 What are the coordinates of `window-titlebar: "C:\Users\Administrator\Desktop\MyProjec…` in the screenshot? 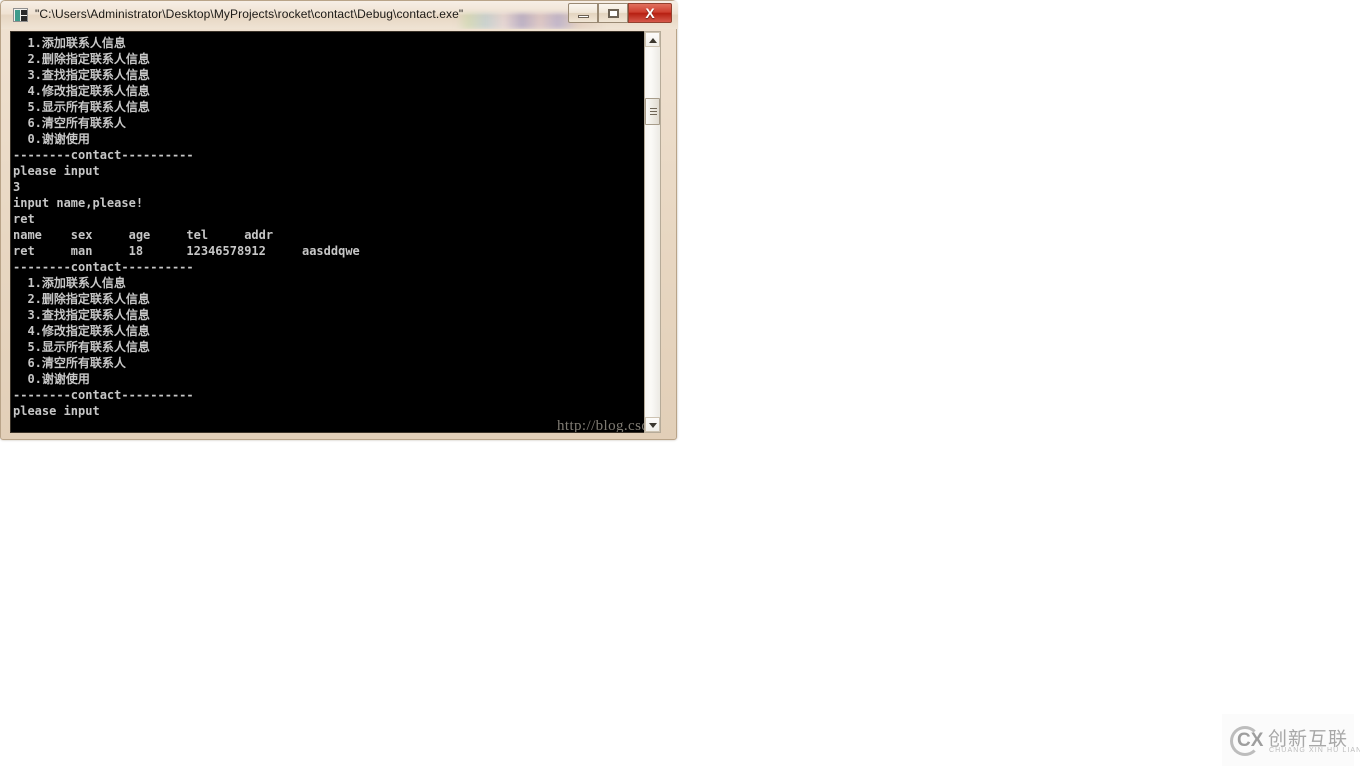 It's located at (339, 15).